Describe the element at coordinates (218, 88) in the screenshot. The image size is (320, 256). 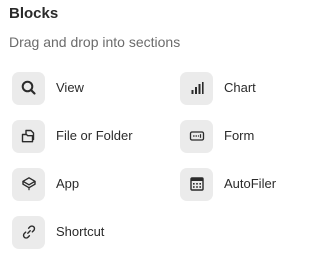
I see `block-chart: Chart` at that location.